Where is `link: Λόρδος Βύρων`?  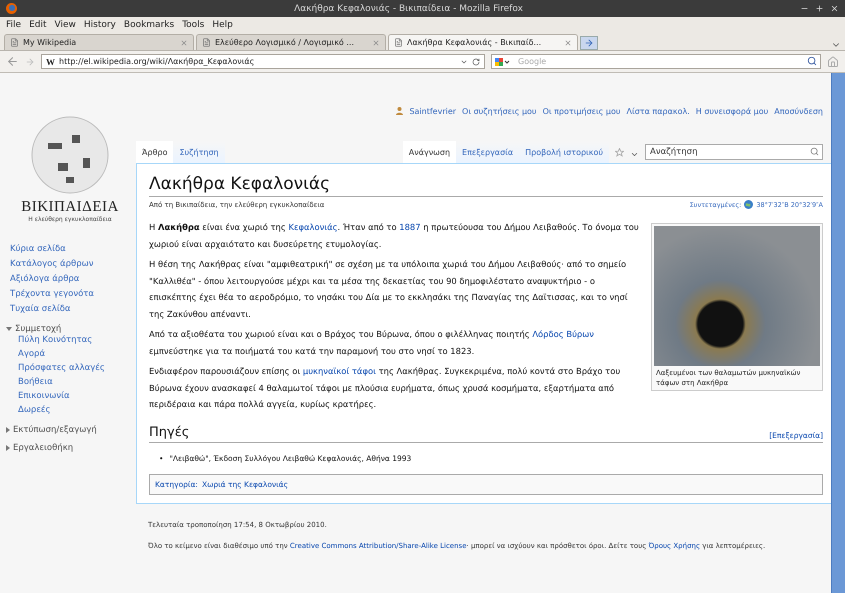
link: Λόρδος Βύρων is located at coordinates (563, 334).